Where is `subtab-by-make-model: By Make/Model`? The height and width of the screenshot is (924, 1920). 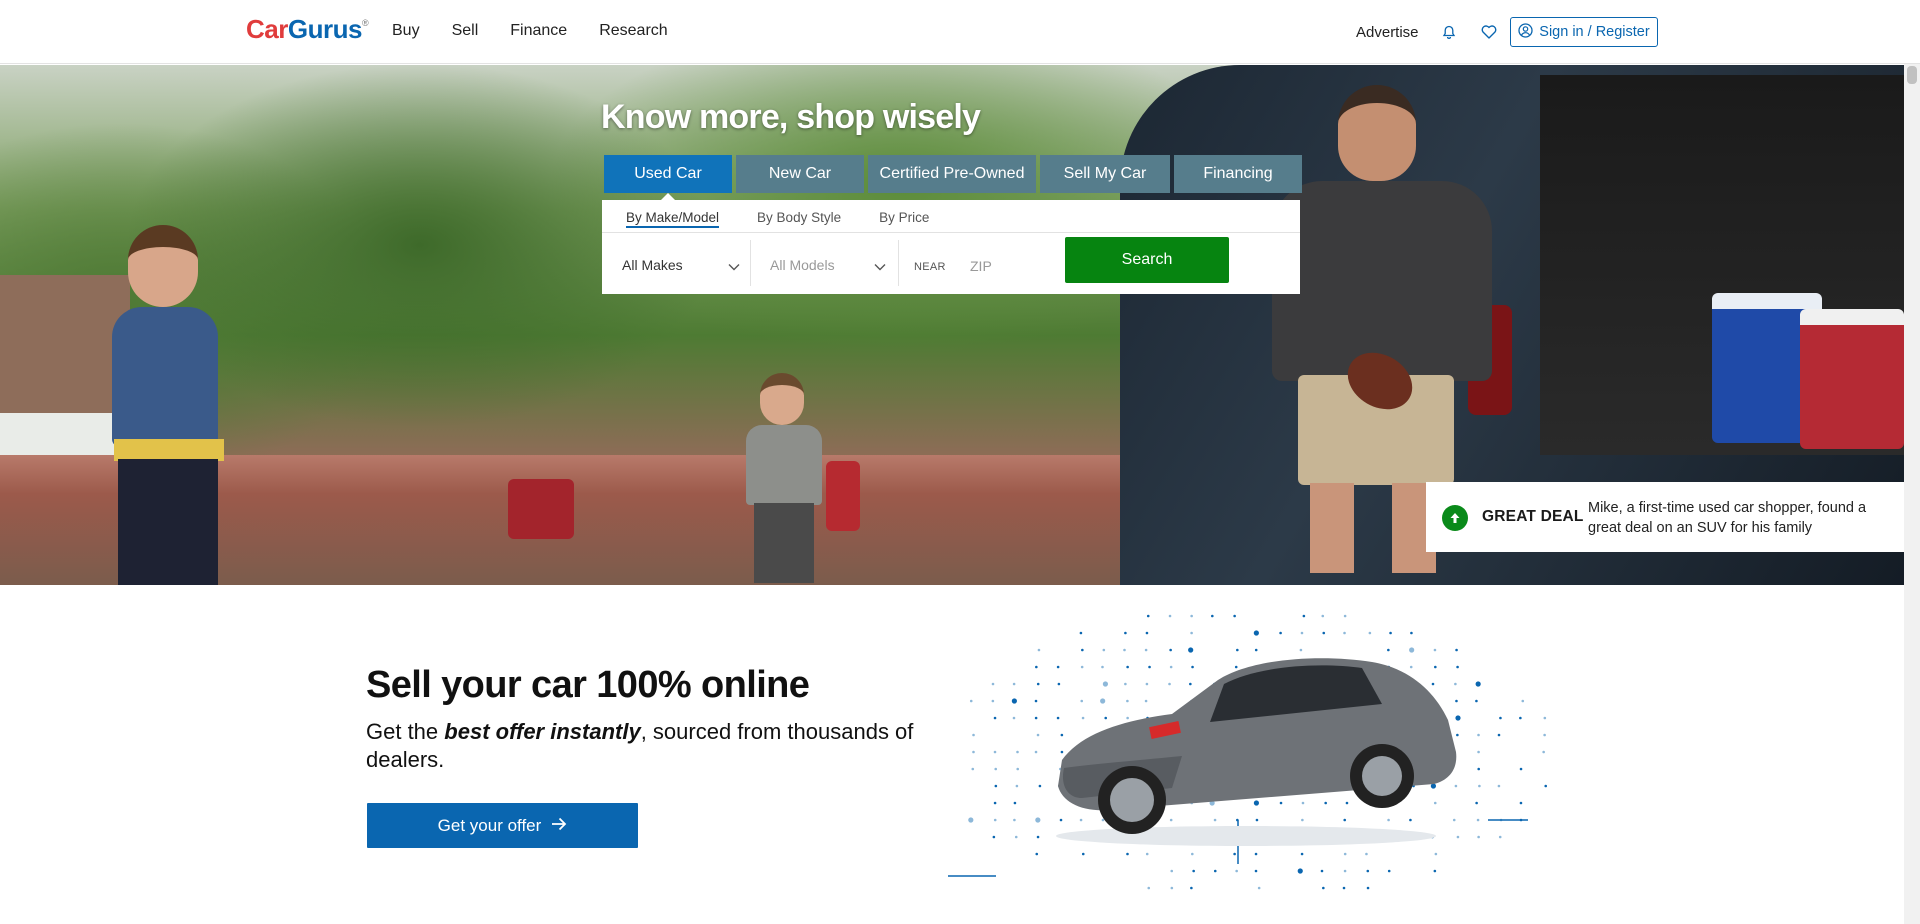 subtab-by-make-model: By Make/Model is located at coordinates (673, 219).